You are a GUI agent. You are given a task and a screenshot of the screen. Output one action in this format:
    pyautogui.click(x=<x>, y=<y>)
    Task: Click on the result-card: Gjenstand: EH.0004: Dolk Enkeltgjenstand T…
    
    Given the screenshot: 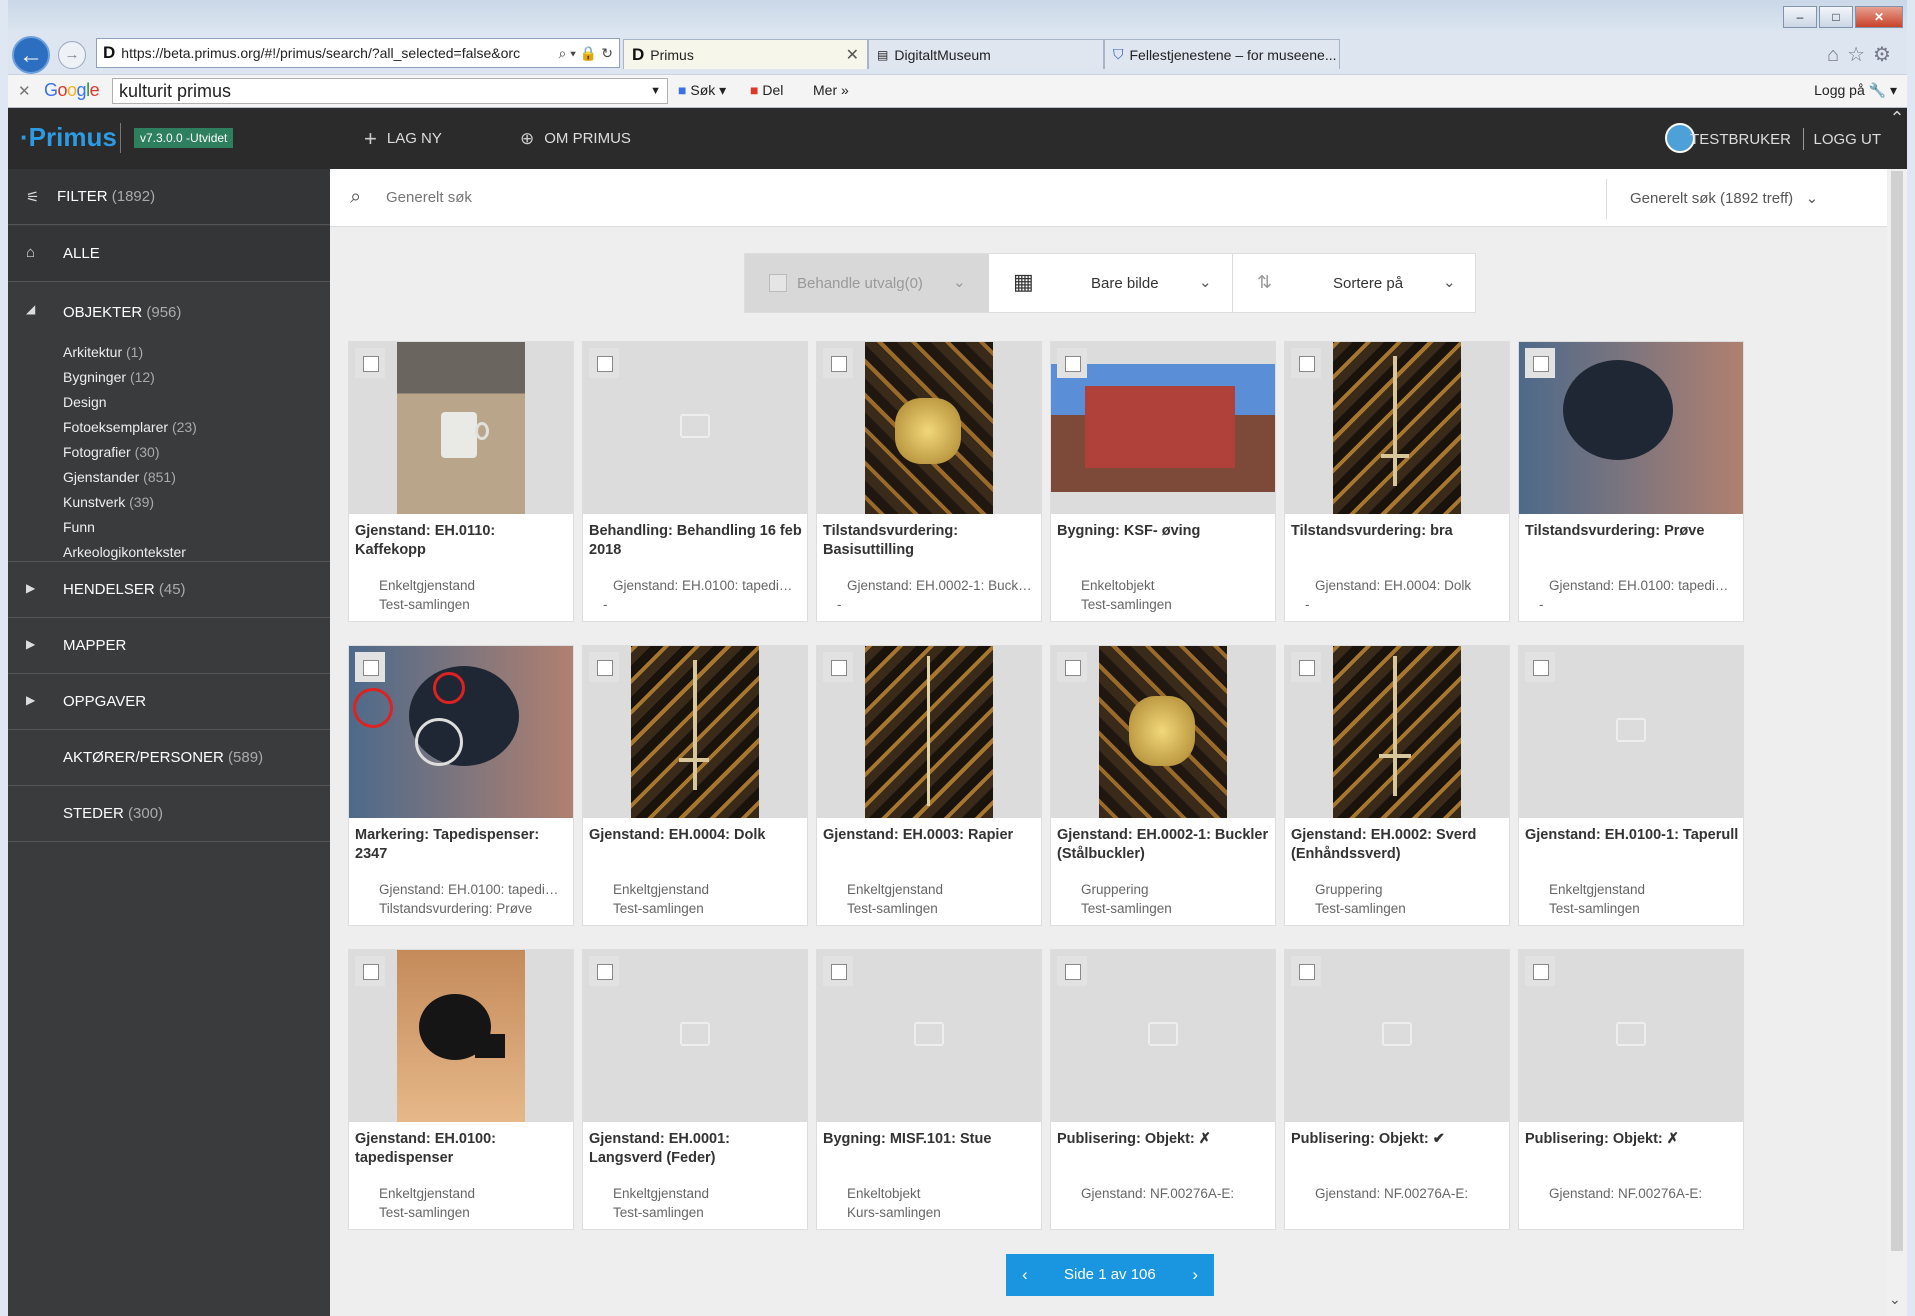 What is the action you would take?
    pyautogui.click(x=695, y=785)
    